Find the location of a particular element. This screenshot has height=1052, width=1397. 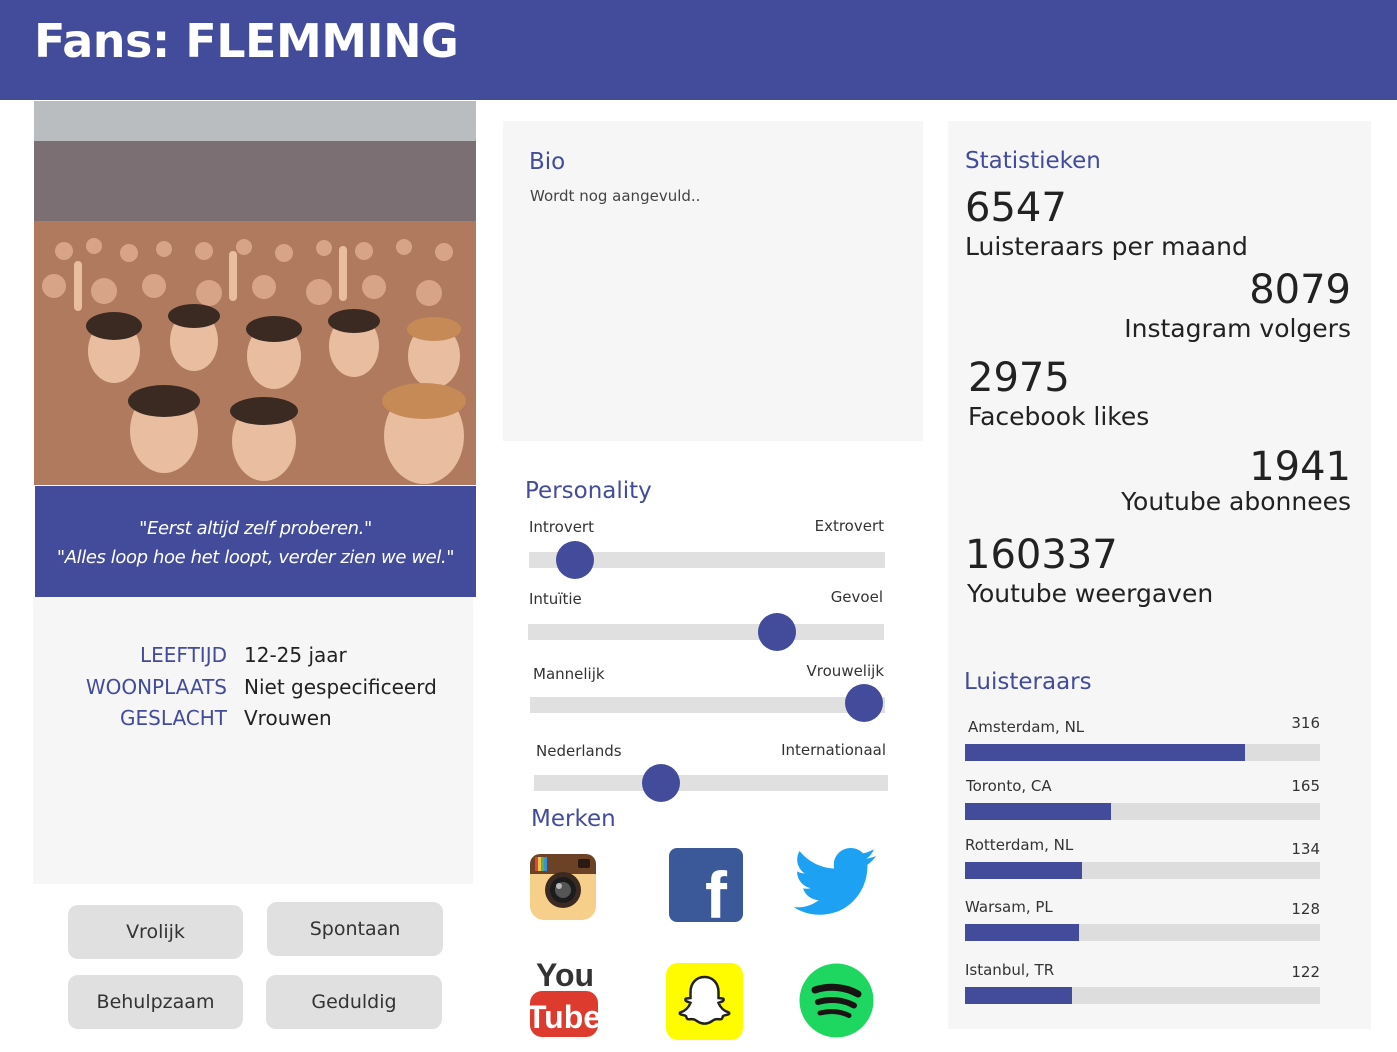

info-label: GESLACHT is located at coordinates (173, 718).